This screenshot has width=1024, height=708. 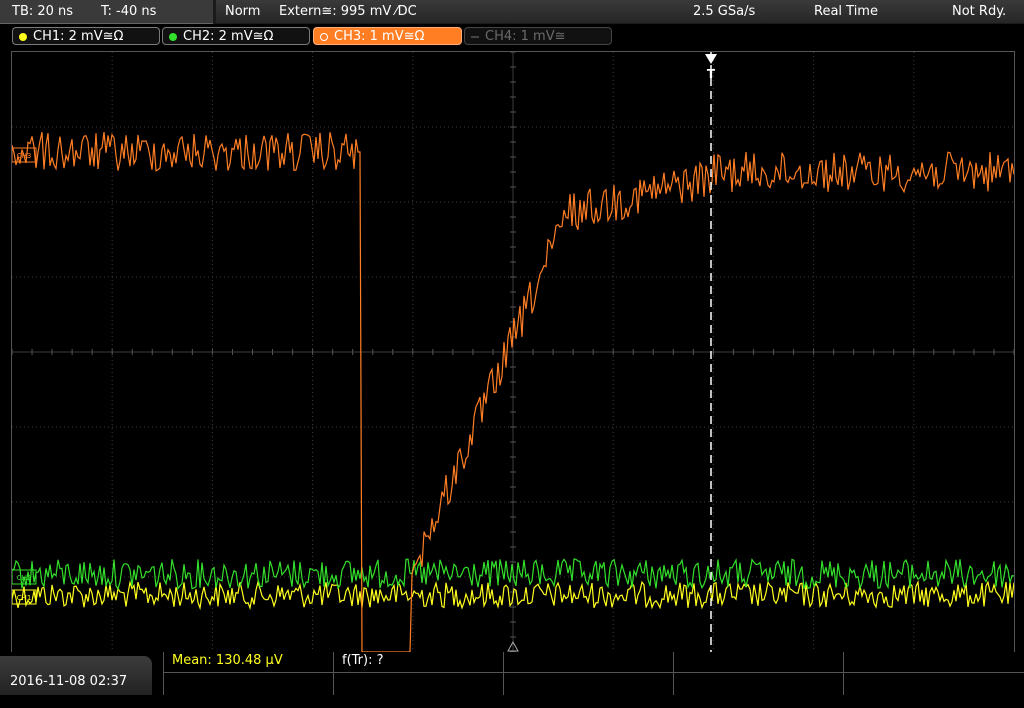 What do you see at coordinates (76, 675) in the screenshot?
I see `datetime-display: 2016-11-08 02:37` at bounding box center [76, 675].